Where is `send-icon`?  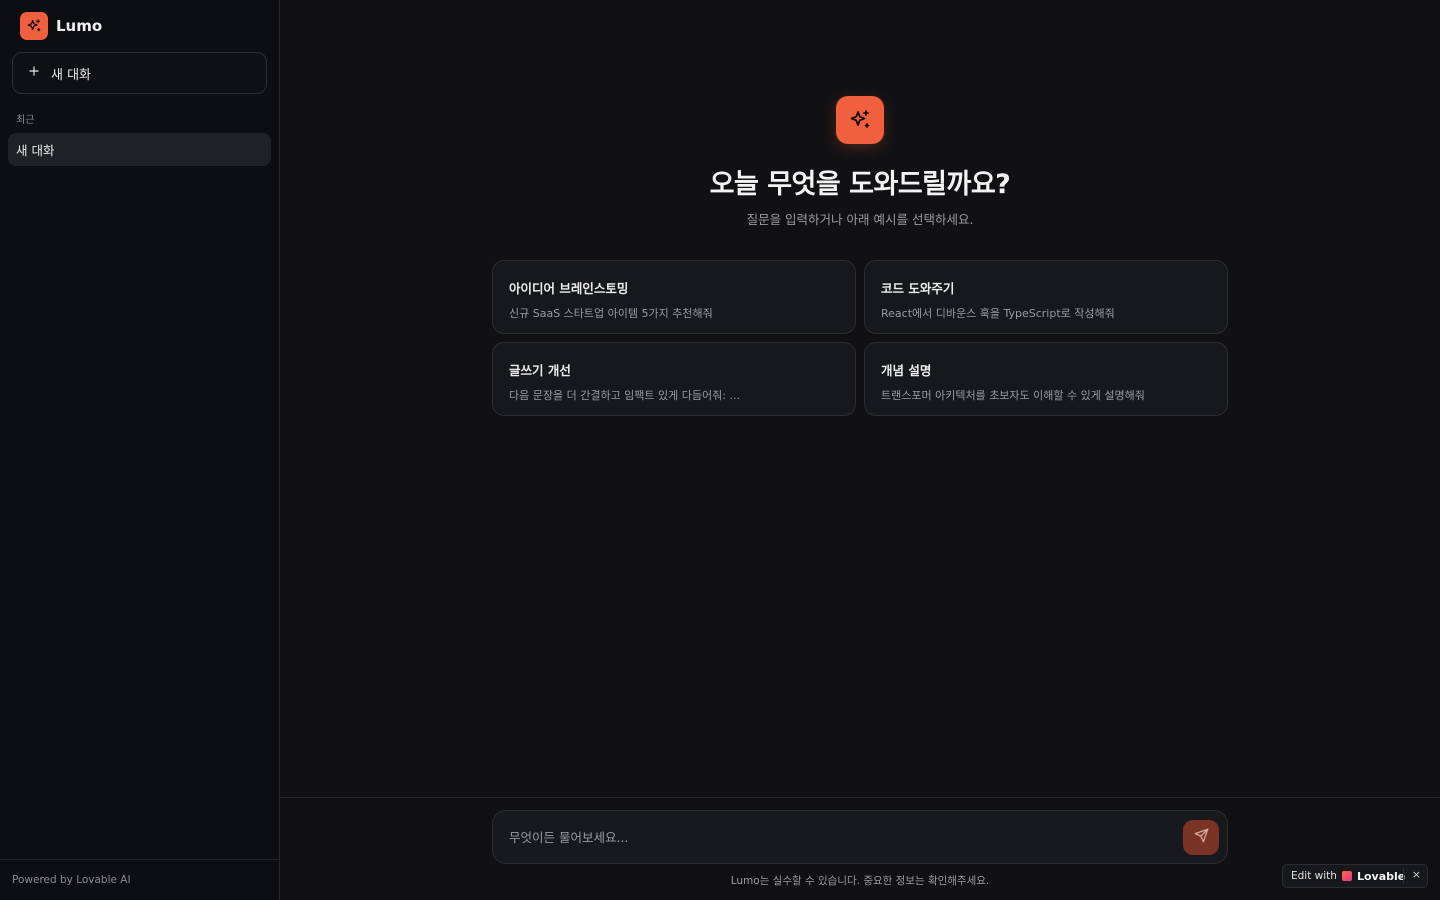
send-icon is located at coordinates (1201, 837).